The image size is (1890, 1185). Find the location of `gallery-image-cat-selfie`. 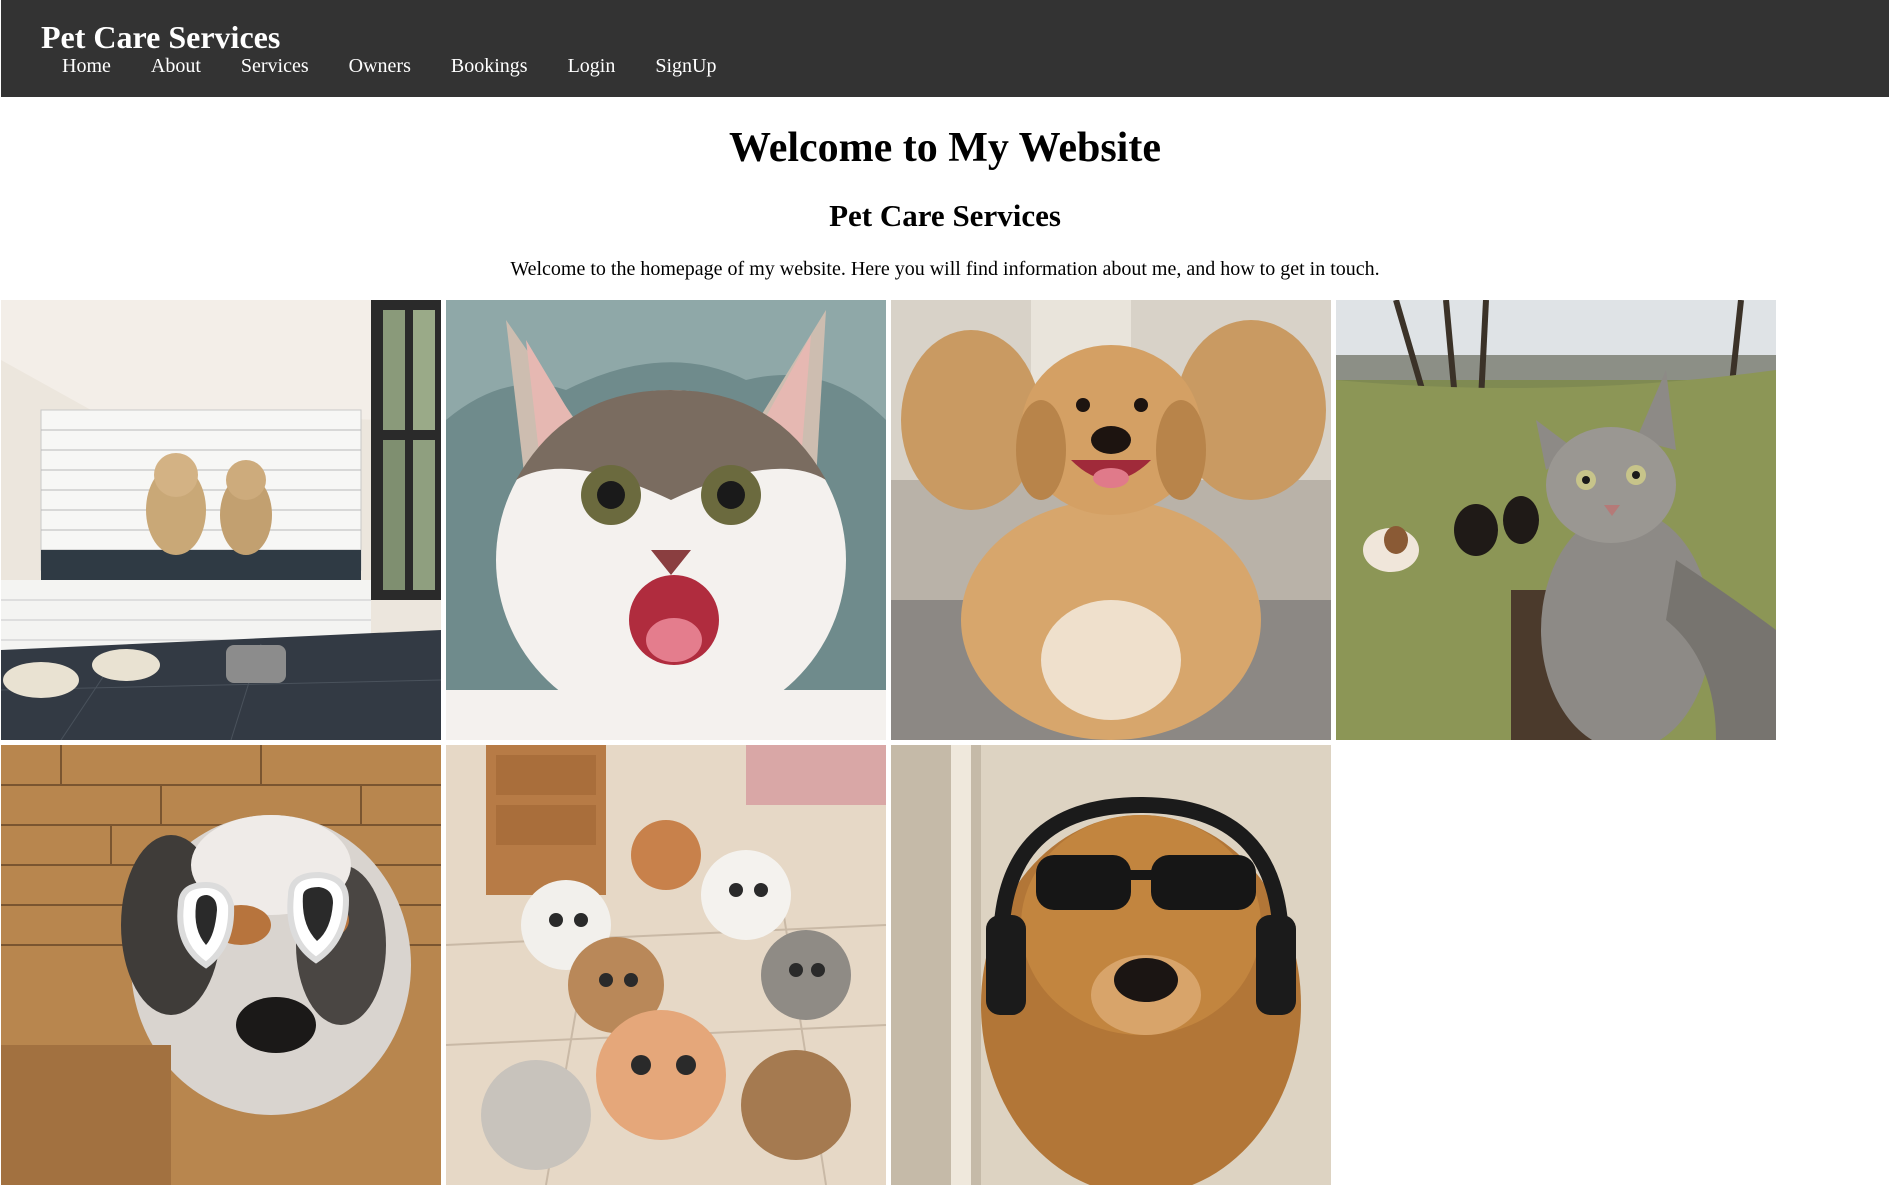

gallery-image-cat-selfie is located at coordinates (1556, 520).